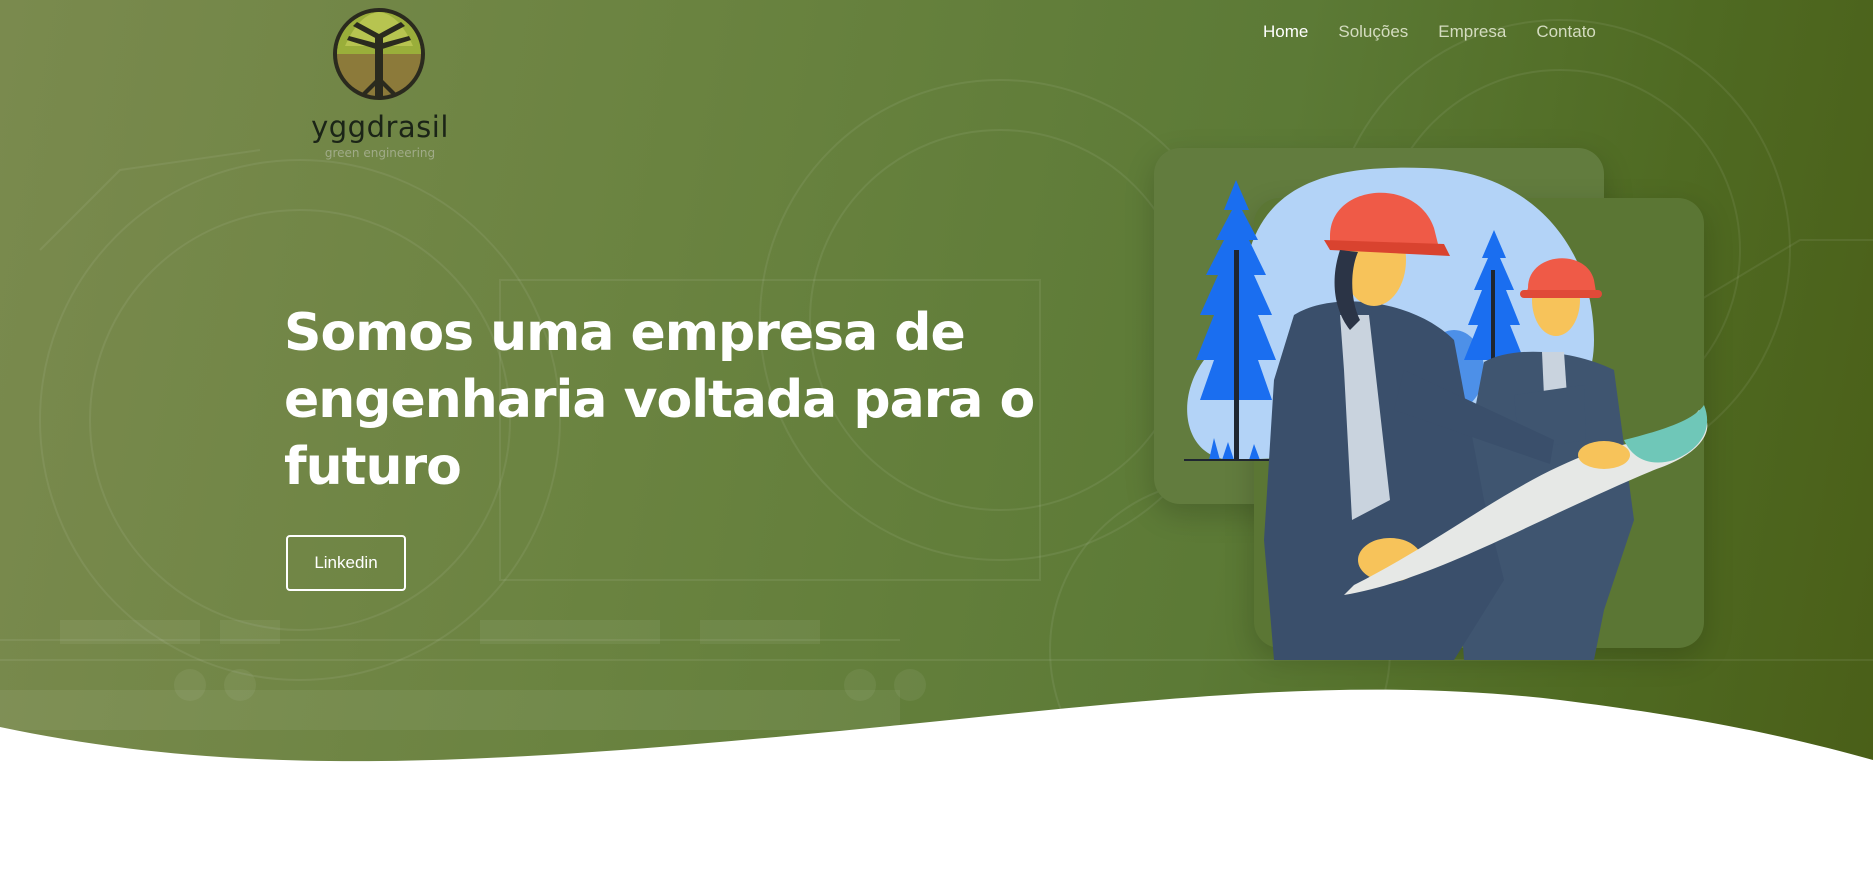  Describe the element at coordinates (659, 400) in the screenshot. I see `headline-line-2: engenharia voltada para o` at that location.